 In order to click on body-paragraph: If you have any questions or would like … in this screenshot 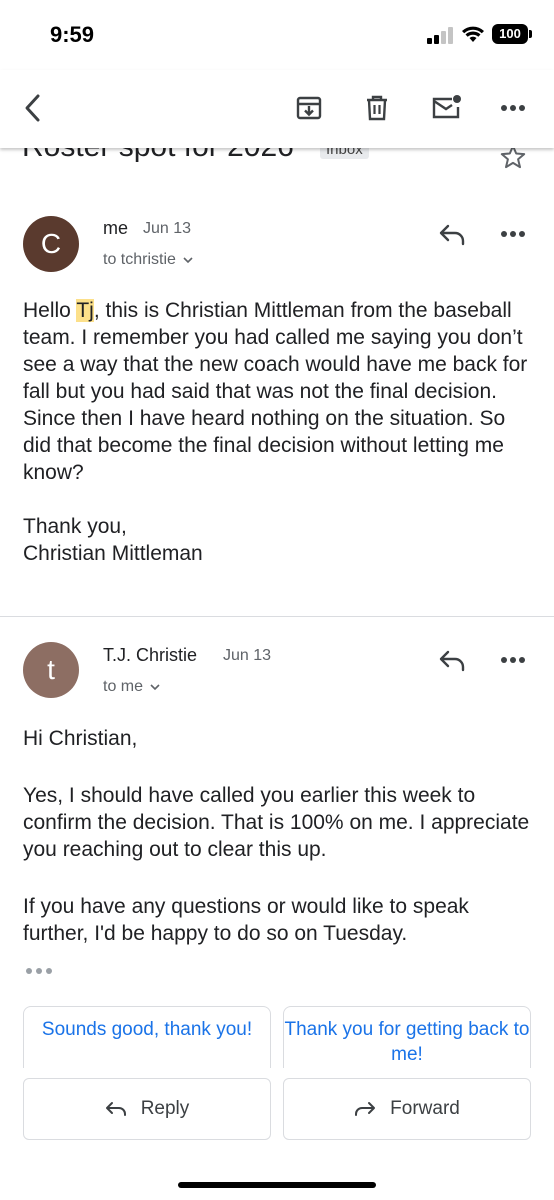, I will do `click(246, 920)`.